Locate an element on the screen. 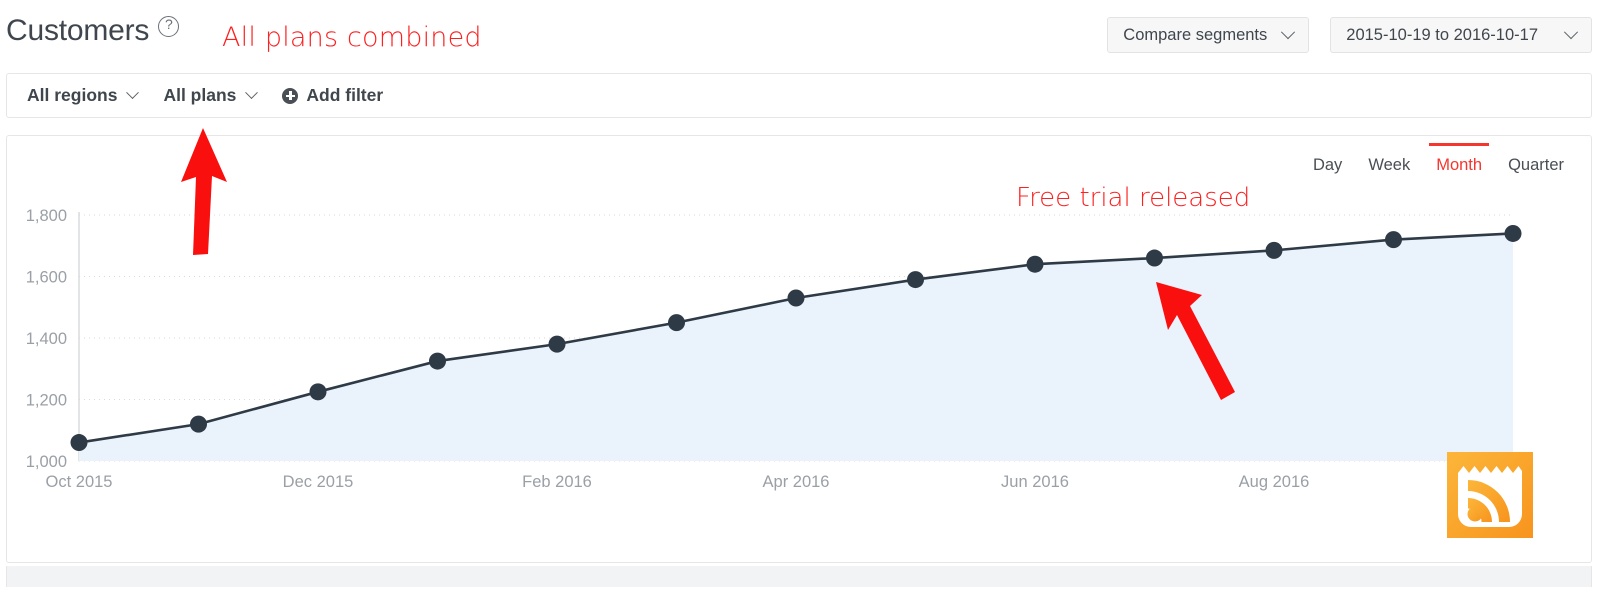 The image size is (1600, 592). question-circle-icon is located at coordinates (169, 26).